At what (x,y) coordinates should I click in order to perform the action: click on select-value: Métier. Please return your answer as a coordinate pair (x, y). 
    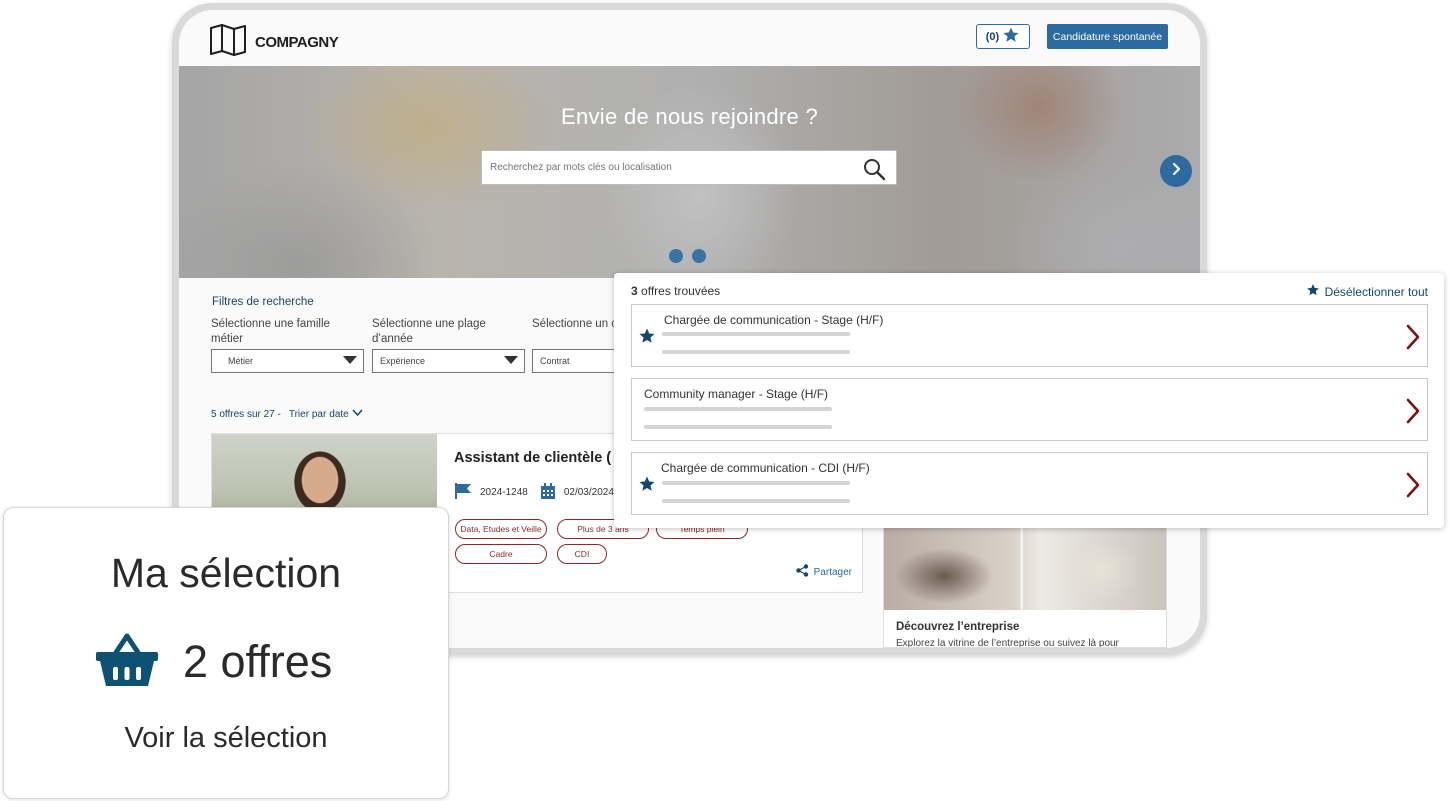
    Looking at the image, I should click on (241, 361).